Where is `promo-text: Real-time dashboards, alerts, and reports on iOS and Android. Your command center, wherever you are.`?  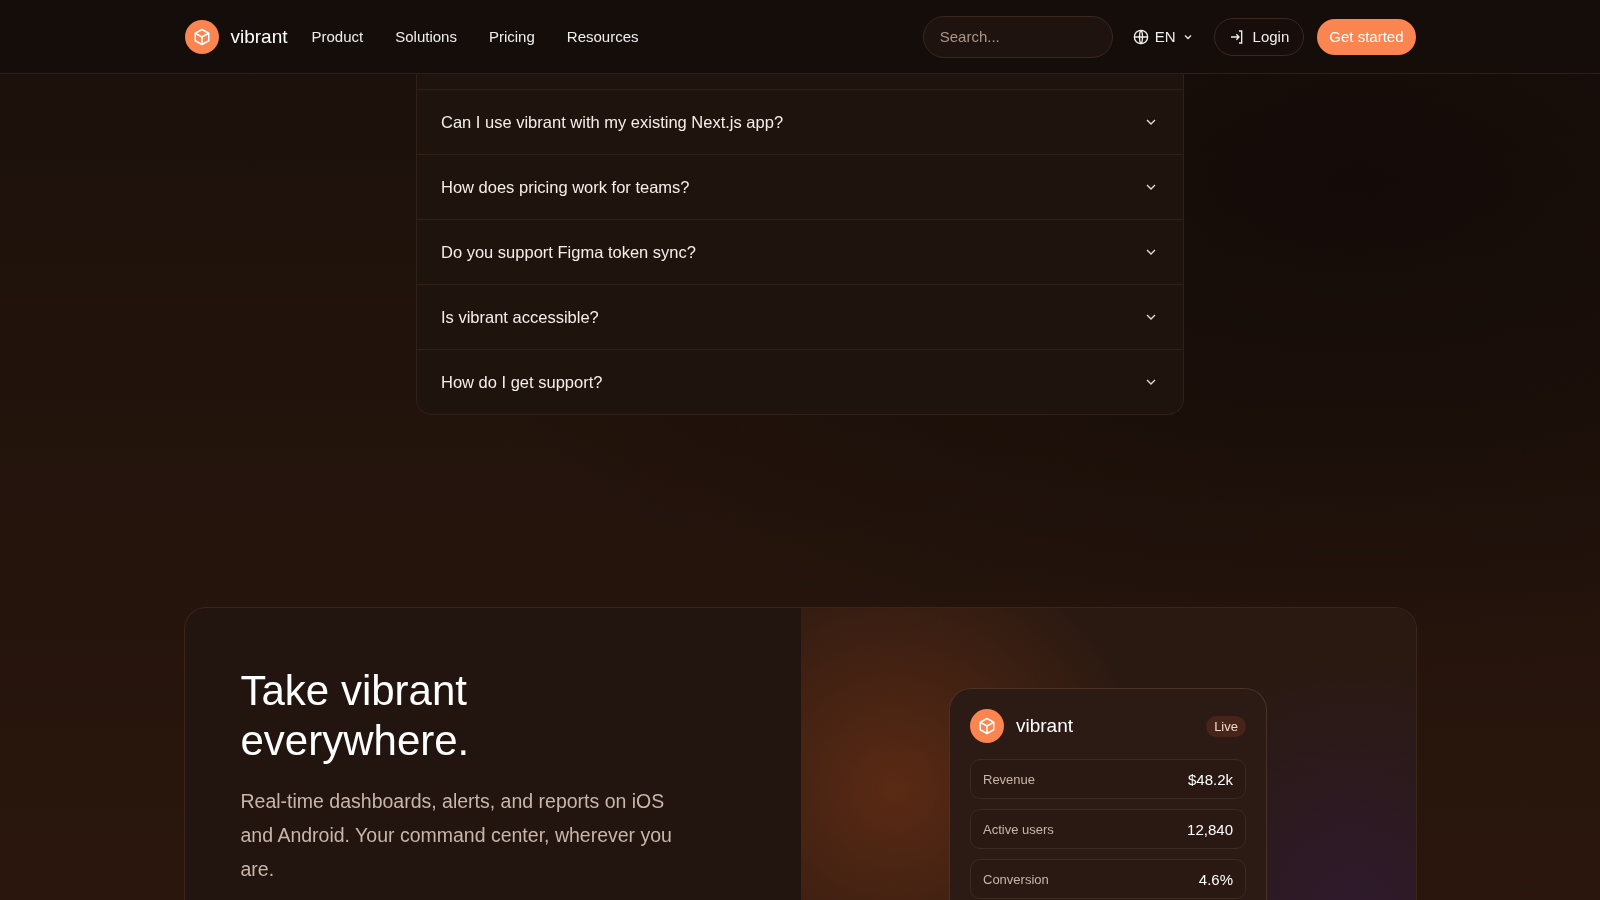 promo-text: Real-time dashboards, alerts, and reports on iOS and Android. Your command center, wherever you are. is located at coordinates (456, 835).